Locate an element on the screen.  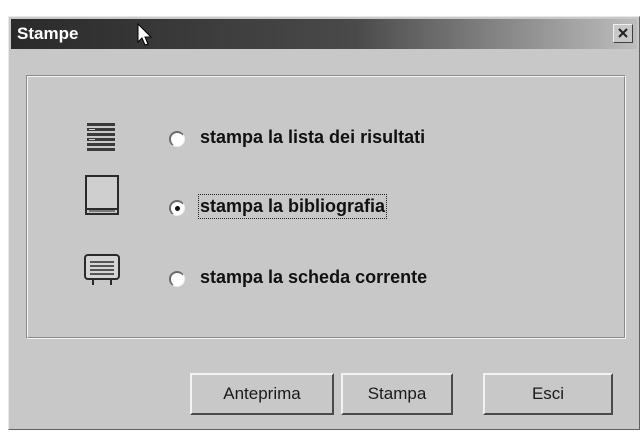
radio-current-card is located at coordinates (177, 279).